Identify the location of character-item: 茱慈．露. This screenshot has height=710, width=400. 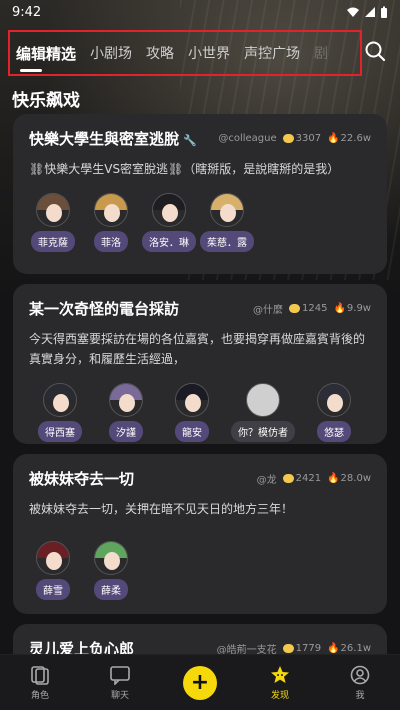
(227, 222).